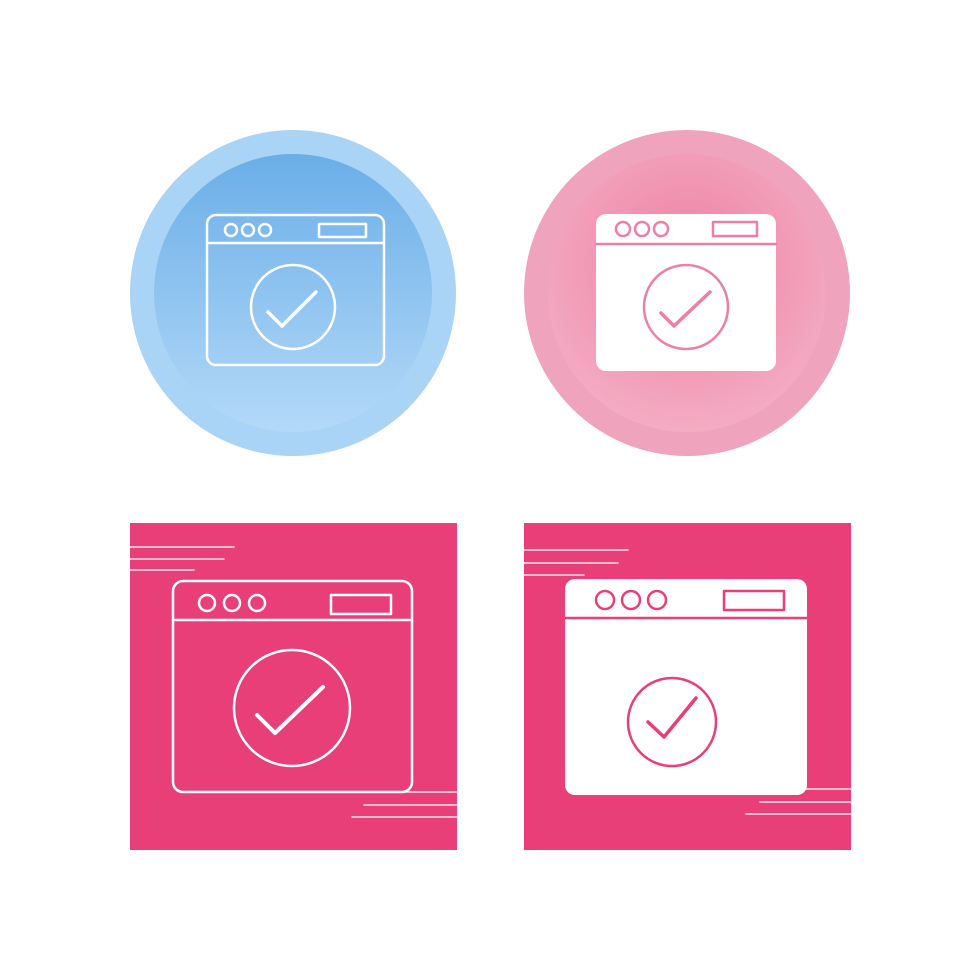 Image resolution: width=980 pixels, height=980 pixels. I want to click on pink-square-glyph-icon-tile, so click(687, 686).